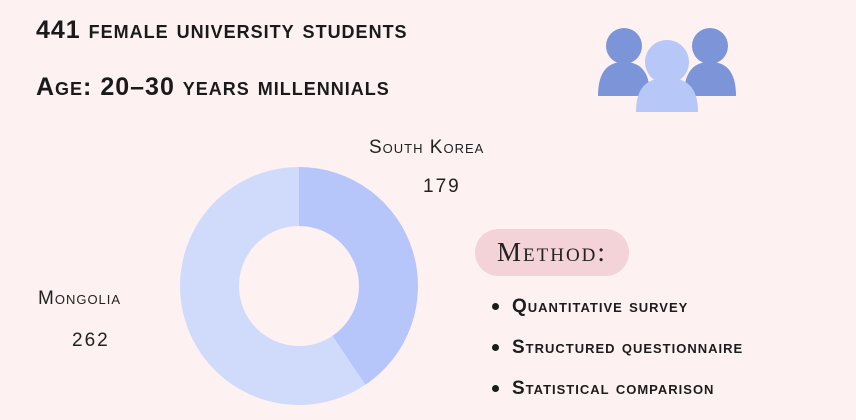 Image resolution: width=856 pixels, height=420 pixels. I want to click on mongolia-label: Mongolia, so click(80, 298).